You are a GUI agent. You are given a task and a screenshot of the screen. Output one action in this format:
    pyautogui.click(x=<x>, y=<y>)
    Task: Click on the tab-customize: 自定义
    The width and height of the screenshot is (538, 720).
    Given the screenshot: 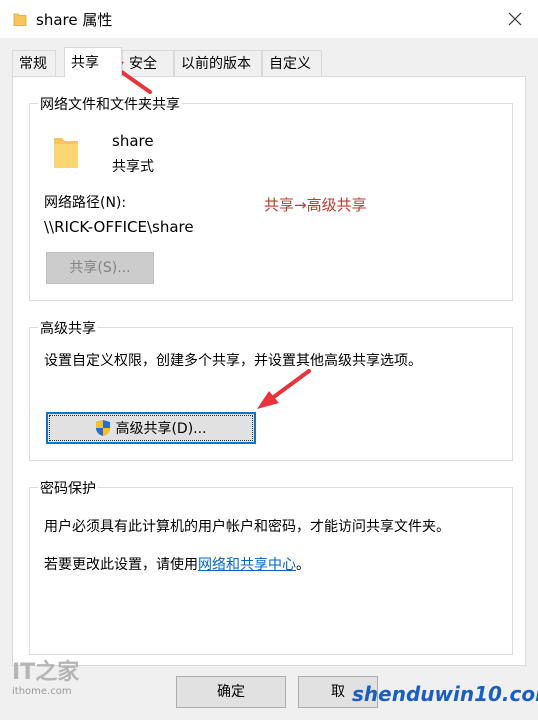 What is the action you would take?
    pyautogui.click(x=292, y=63)
    